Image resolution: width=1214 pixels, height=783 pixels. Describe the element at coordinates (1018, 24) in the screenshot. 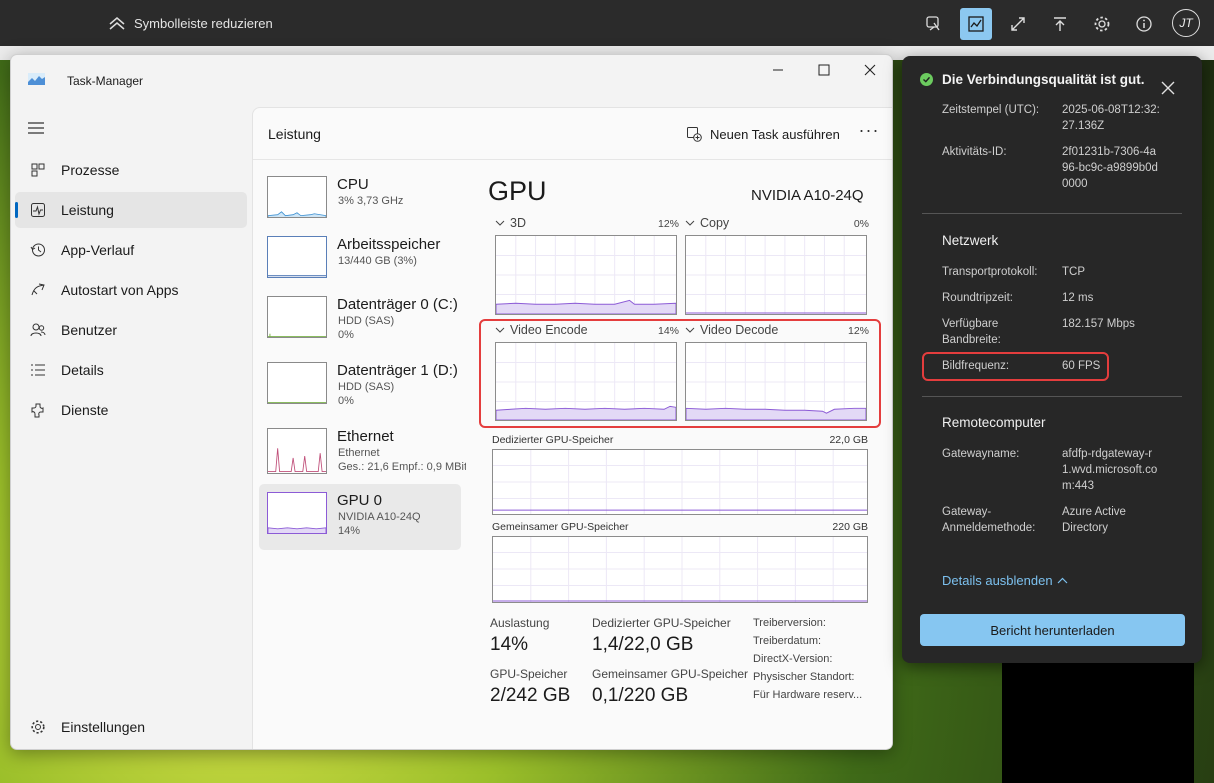

I see `fullscreen-button` at that location.